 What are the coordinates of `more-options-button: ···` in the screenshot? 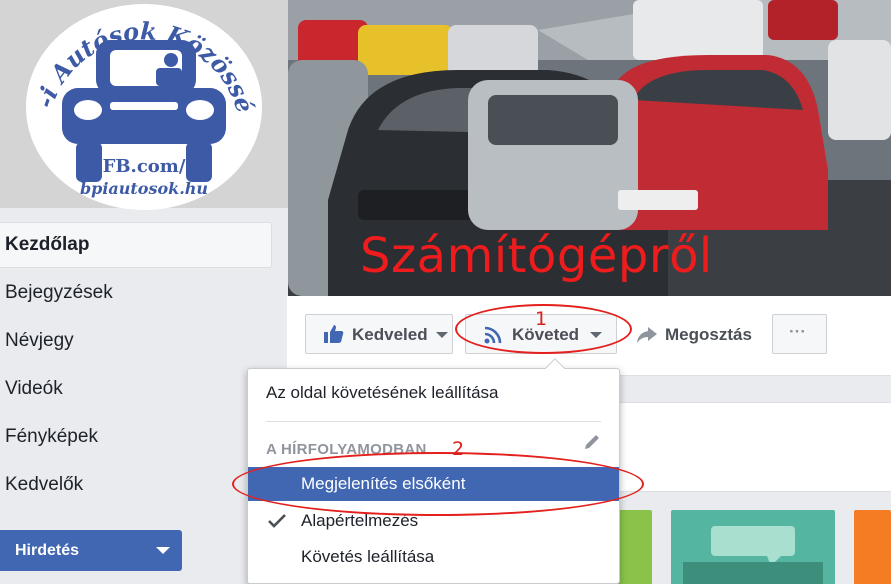 It's located at (799, 334).